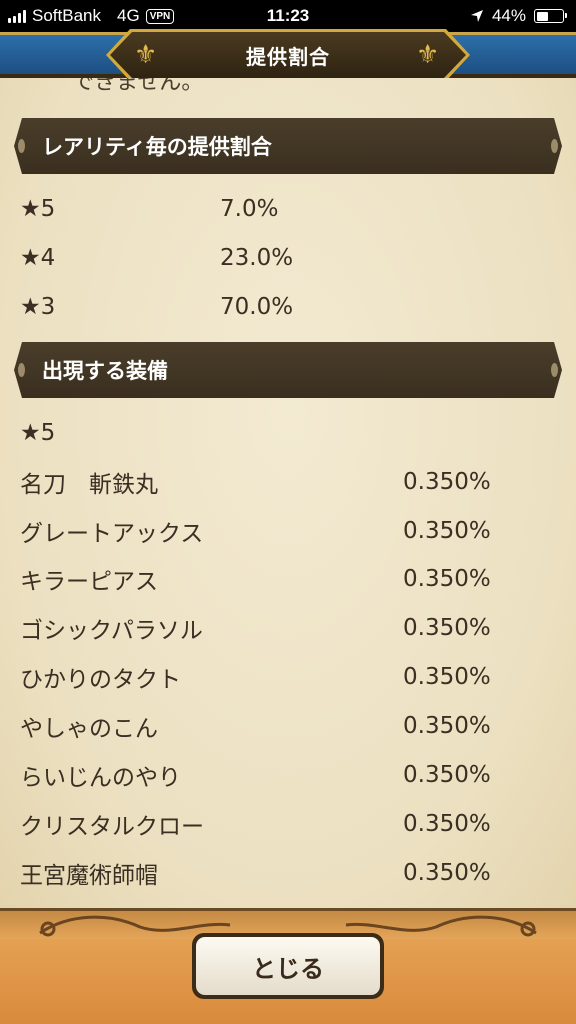 The image size is (576, 1024). I want to click on close-button: とじる, so click(288, 966).